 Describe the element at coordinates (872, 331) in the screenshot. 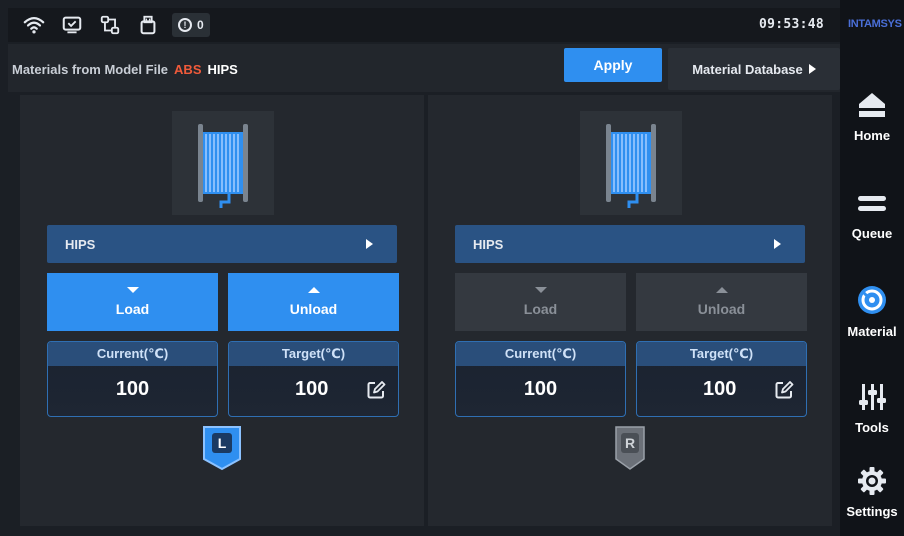

I see `nav-material-label: Material` at that location.